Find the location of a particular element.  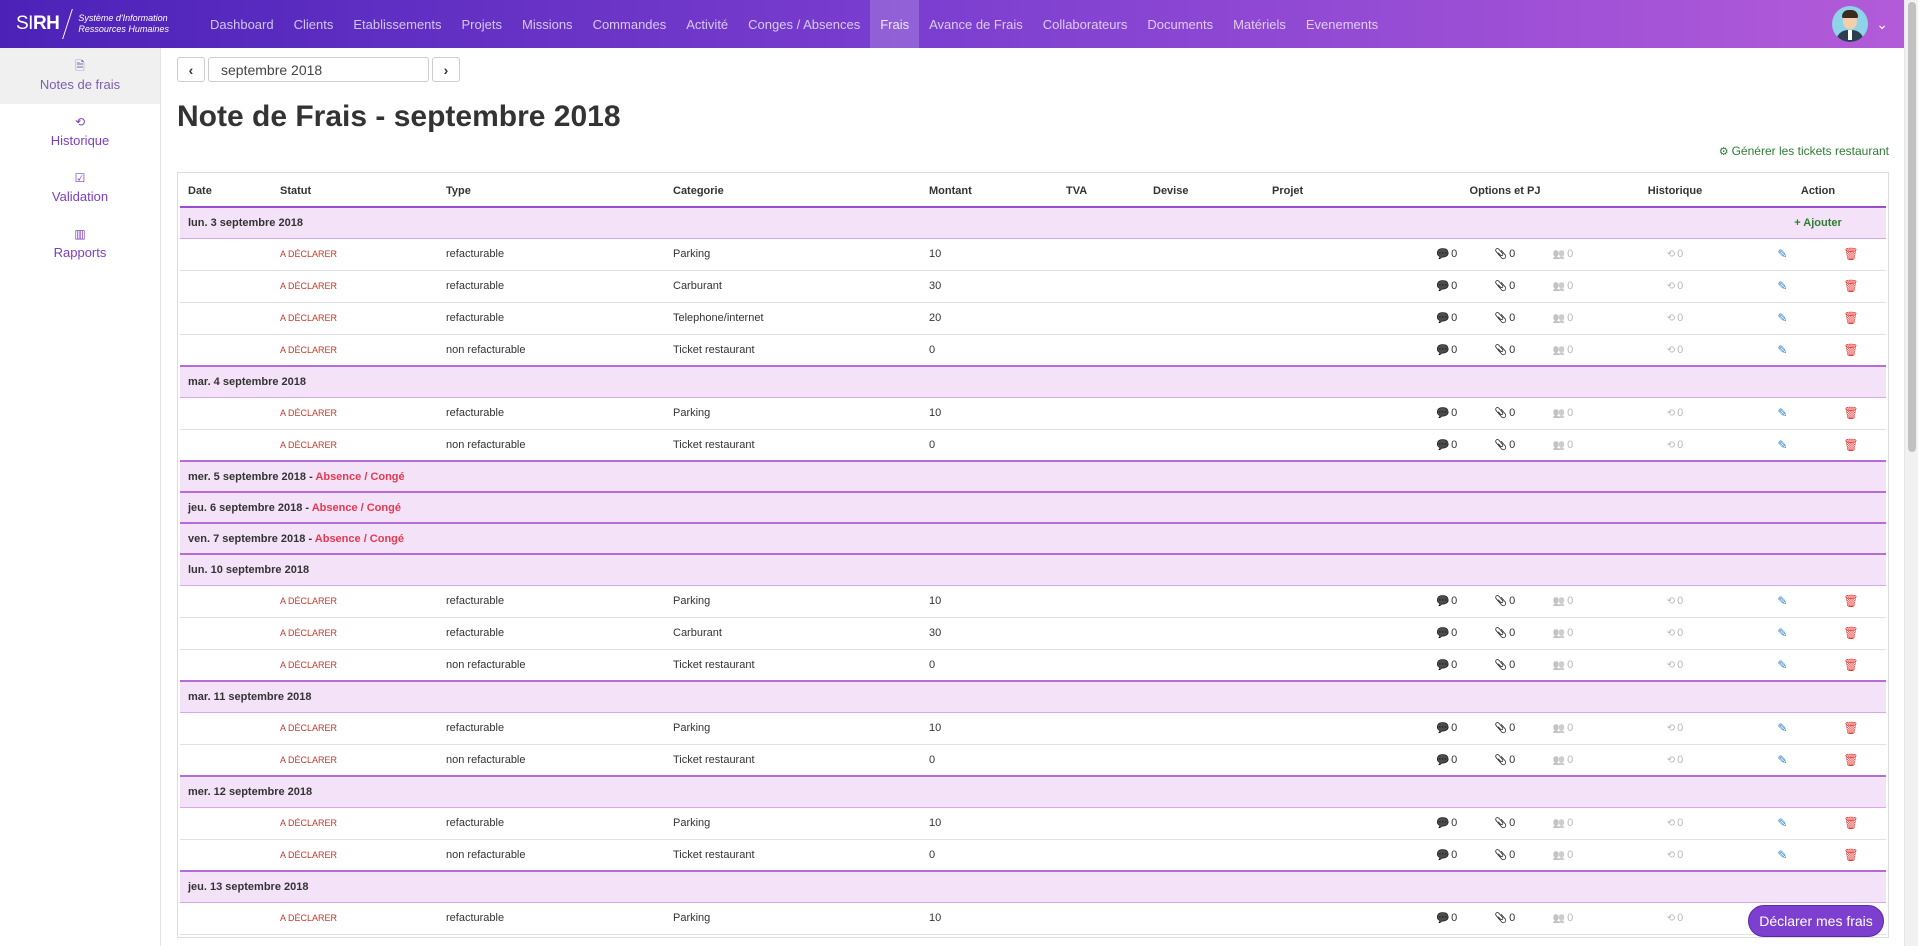

nav-projets: Projets is located at coordinates (482, 24).